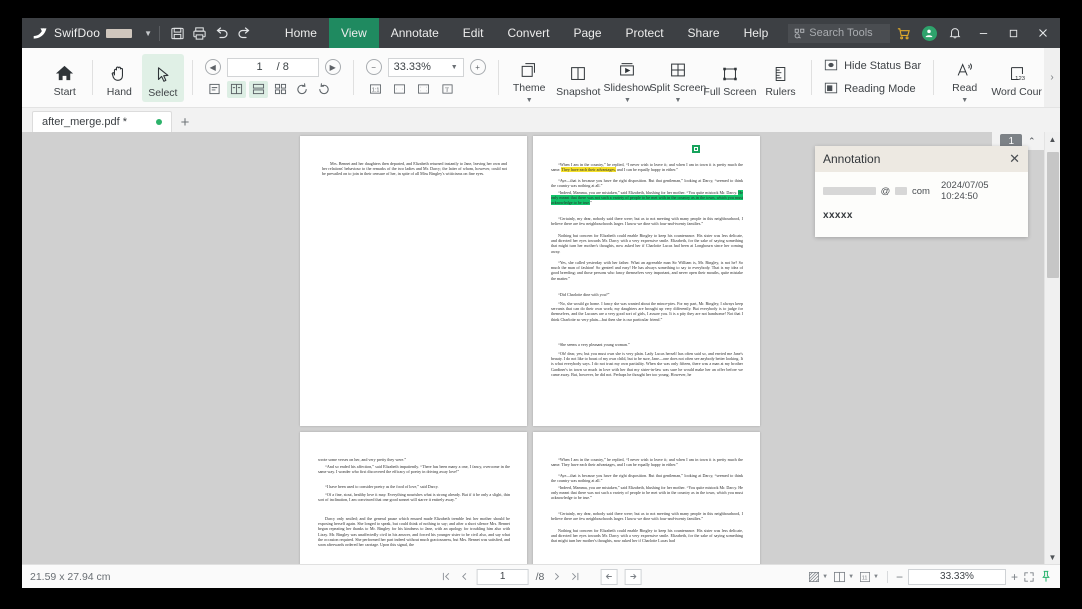  Describe the element at coordinates (502, 576) in the screenshot. I see `status-page-input: 1` at that location.